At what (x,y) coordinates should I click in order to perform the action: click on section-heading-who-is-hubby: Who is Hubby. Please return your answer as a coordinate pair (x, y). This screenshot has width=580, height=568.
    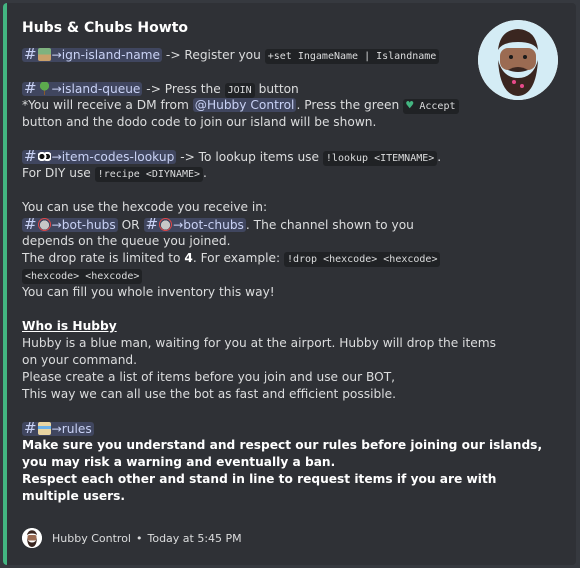
    Looking at the image, I should click on (69, 326).